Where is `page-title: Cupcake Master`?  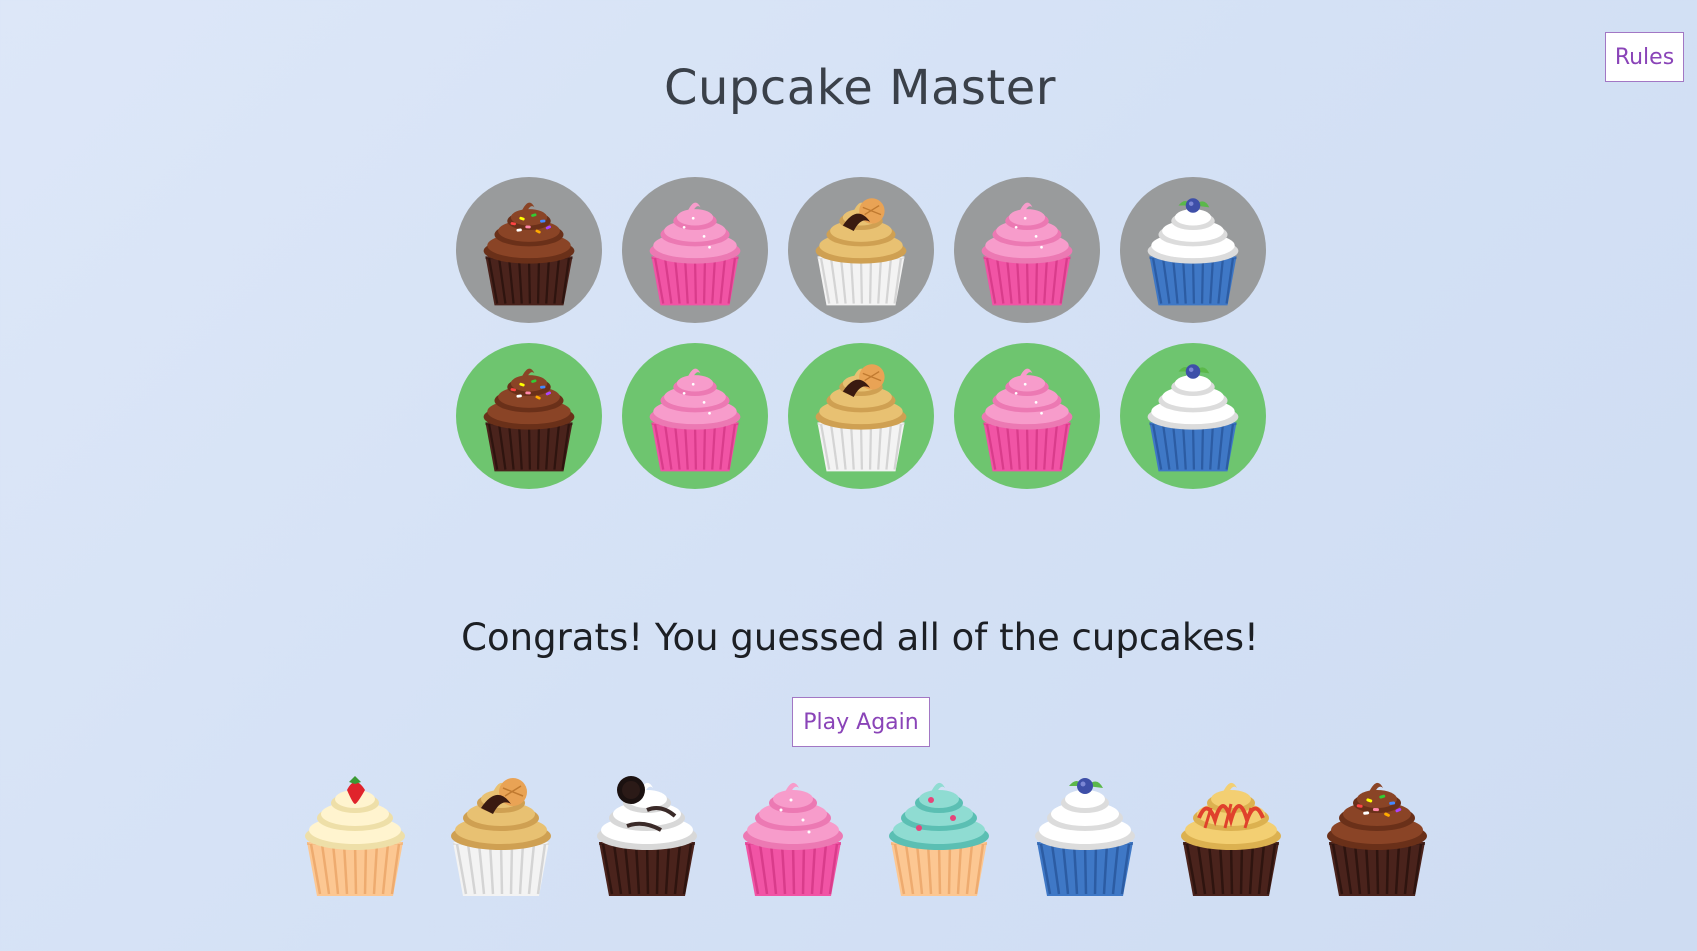
page-title: Cupcake Master is located at coordinates (859, 88).